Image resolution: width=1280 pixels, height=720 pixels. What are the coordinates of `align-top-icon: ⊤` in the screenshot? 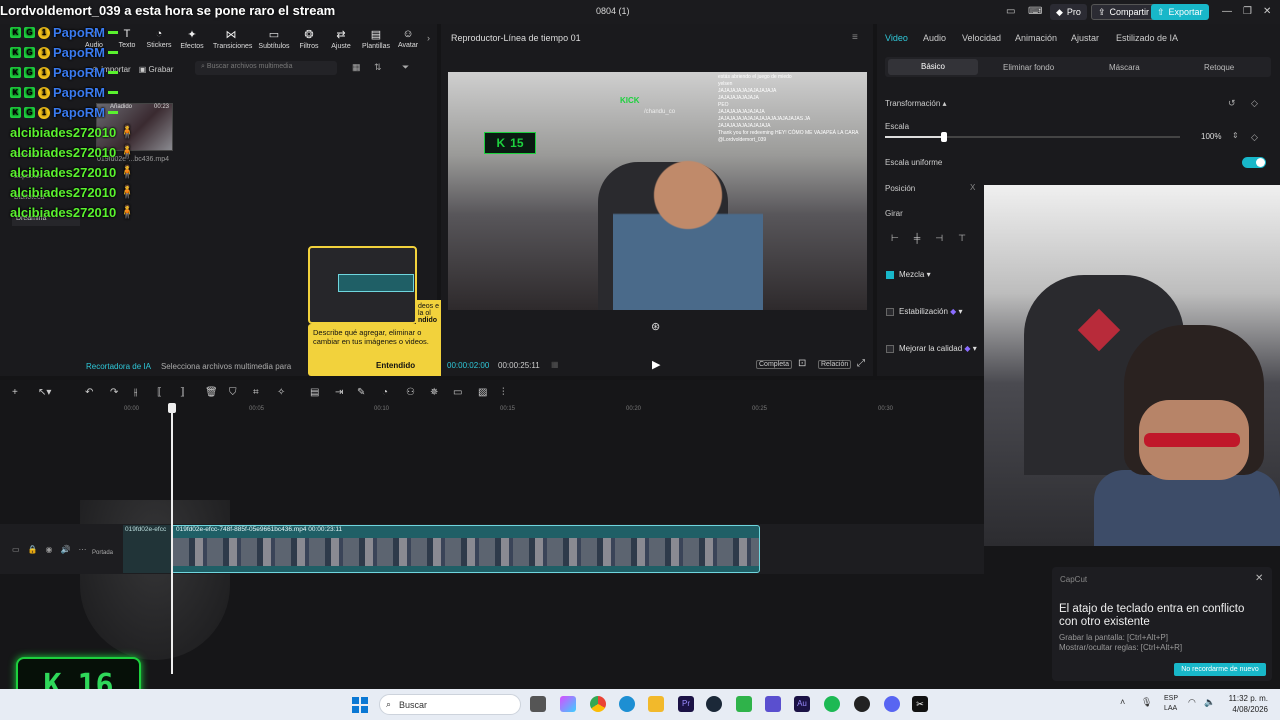 It's located at (962, 238).